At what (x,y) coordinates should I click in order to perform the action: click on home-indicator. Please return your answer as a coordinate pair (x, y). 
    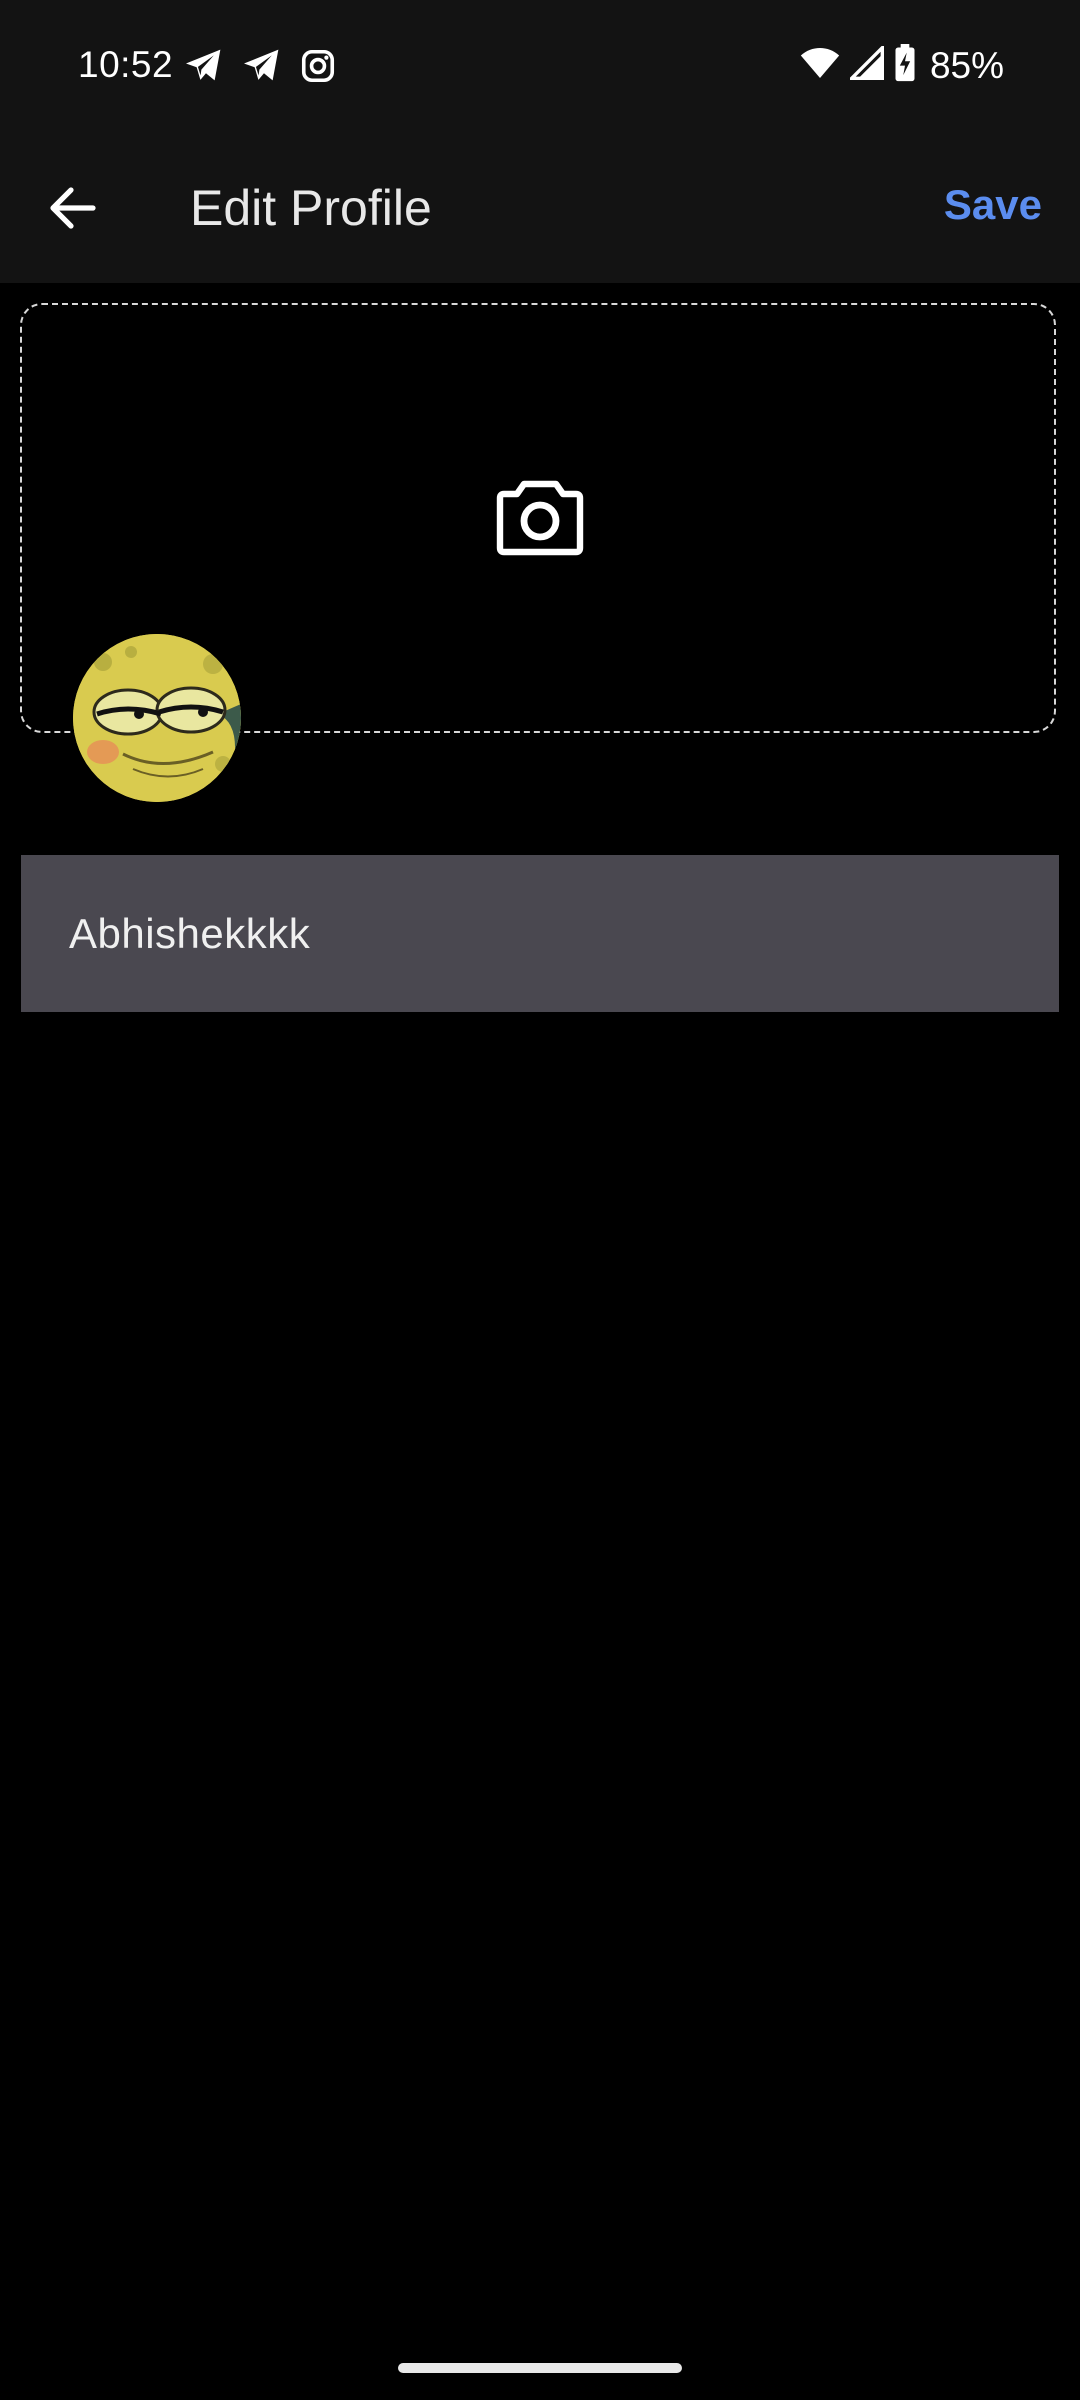
    Looking at the image, I should click on (540, 2368).